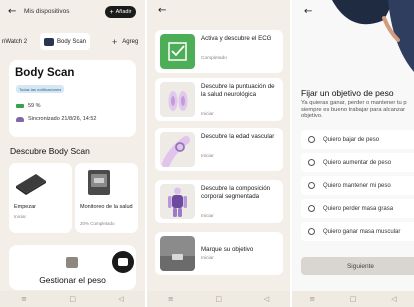  I want to click on add-button-label: Añadir, so click(123, 12).